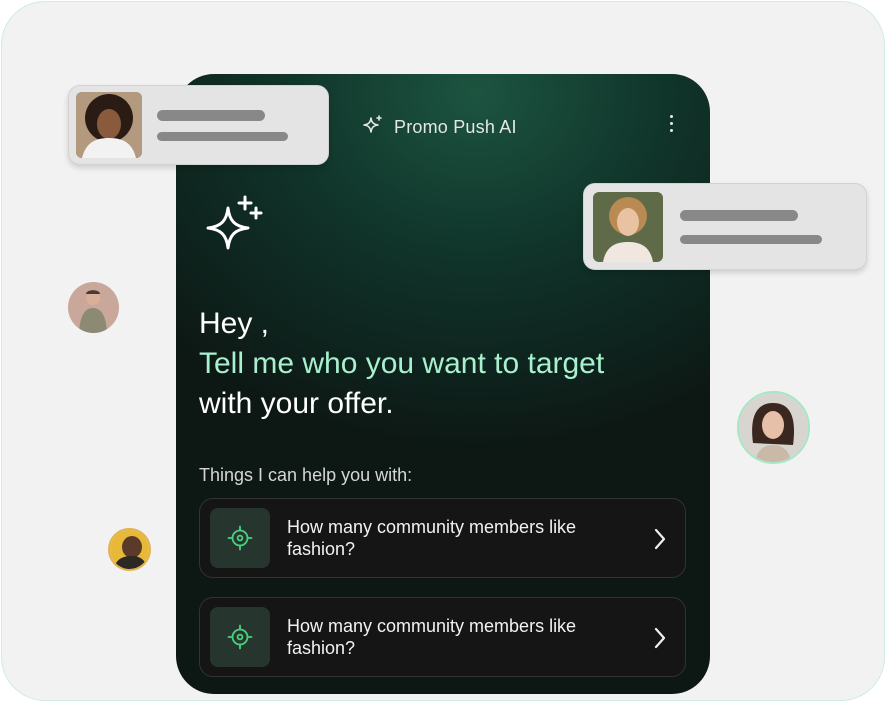 This screenshot has height=701, width=888. Describe the element at coordinates (671, 124) in the screenshot. I see `kebab-menu-icon` at that location.